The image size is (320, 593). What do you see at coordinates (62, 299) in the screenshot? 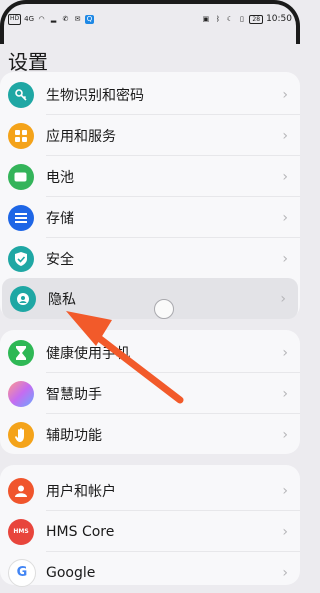
I see `settings-item-label: 隐私` at bounding box center [62, 299].